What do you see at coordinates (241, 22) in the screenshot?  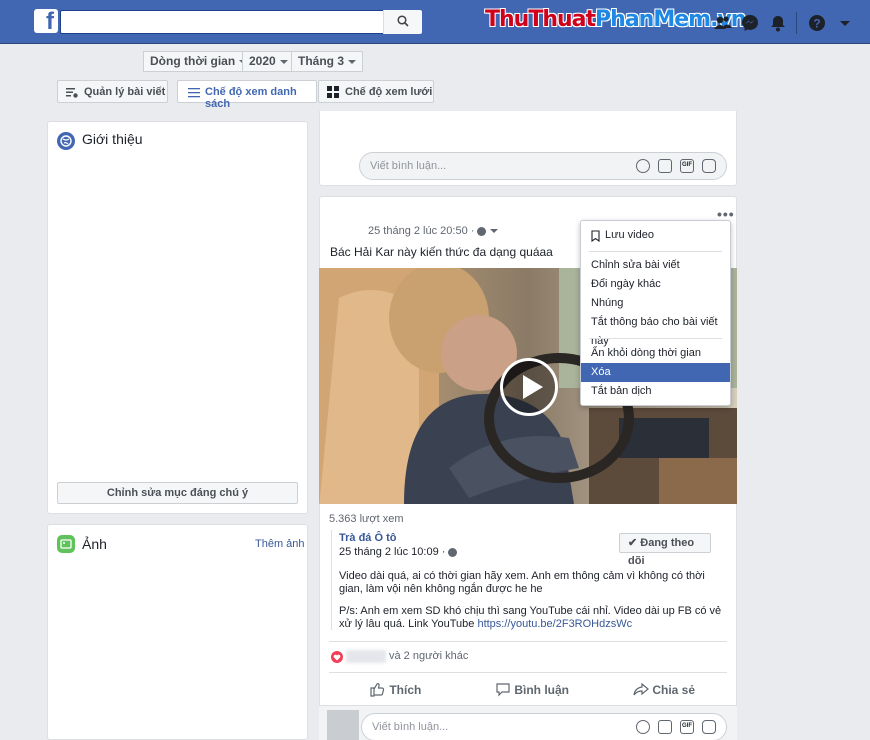 I see `search-input` at bounding box center [241, 22].